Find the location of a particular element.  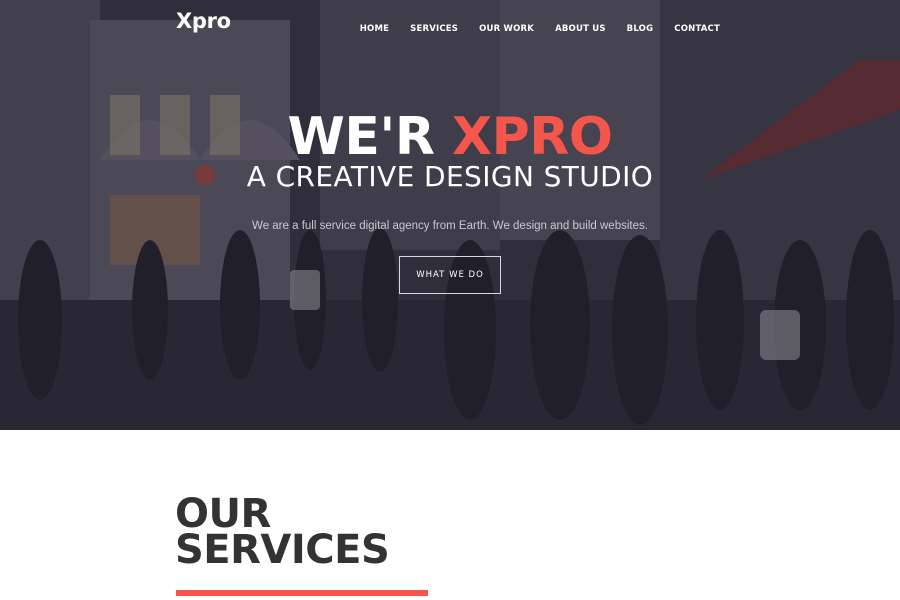

services-heading-line2: SERVICES is located at coordinates (282, 550).